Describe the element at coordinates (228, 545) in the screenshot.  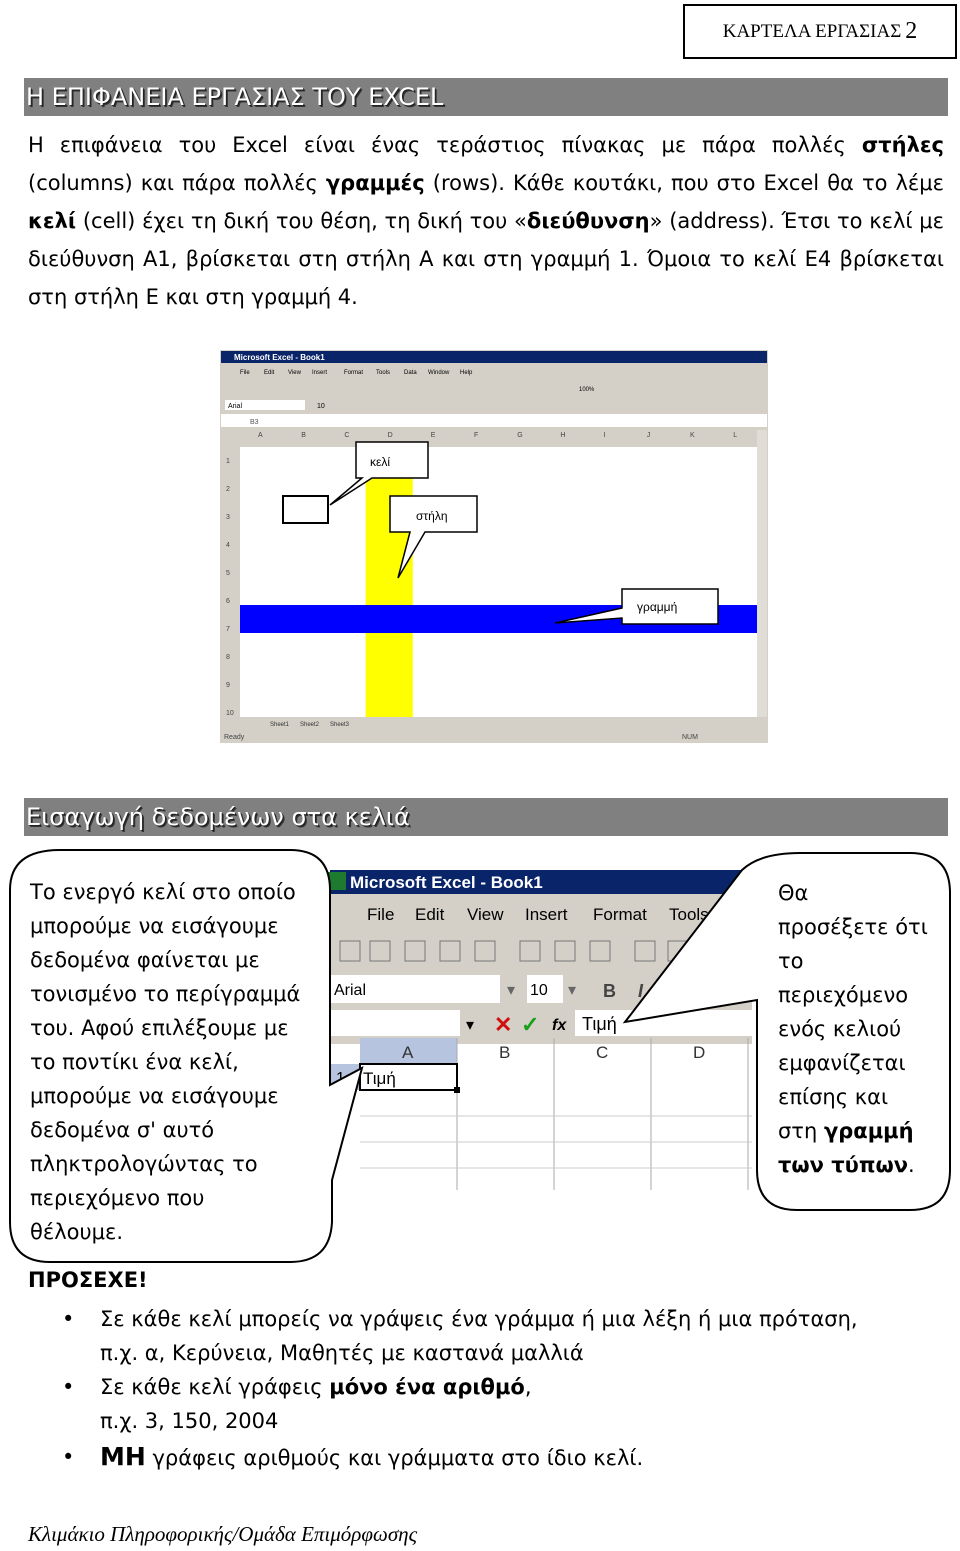
I see `row-header: 4` at that location.